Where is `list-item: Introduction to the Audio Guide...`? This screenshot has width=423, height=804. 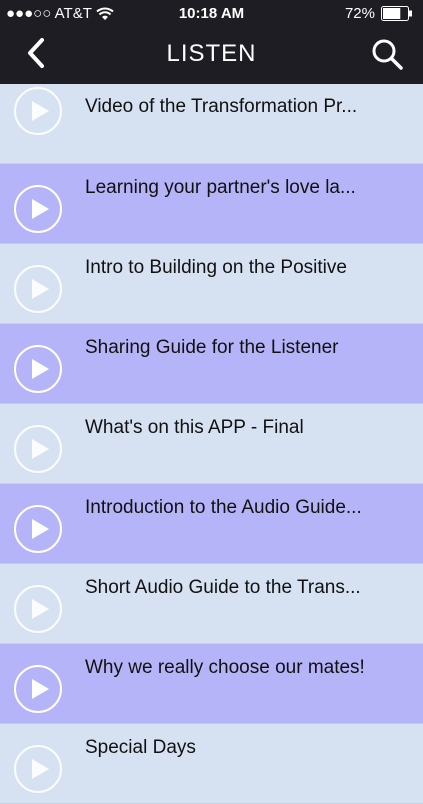 list-item: Introduction to the Audio Guide... is located at coordinates (211, 524).